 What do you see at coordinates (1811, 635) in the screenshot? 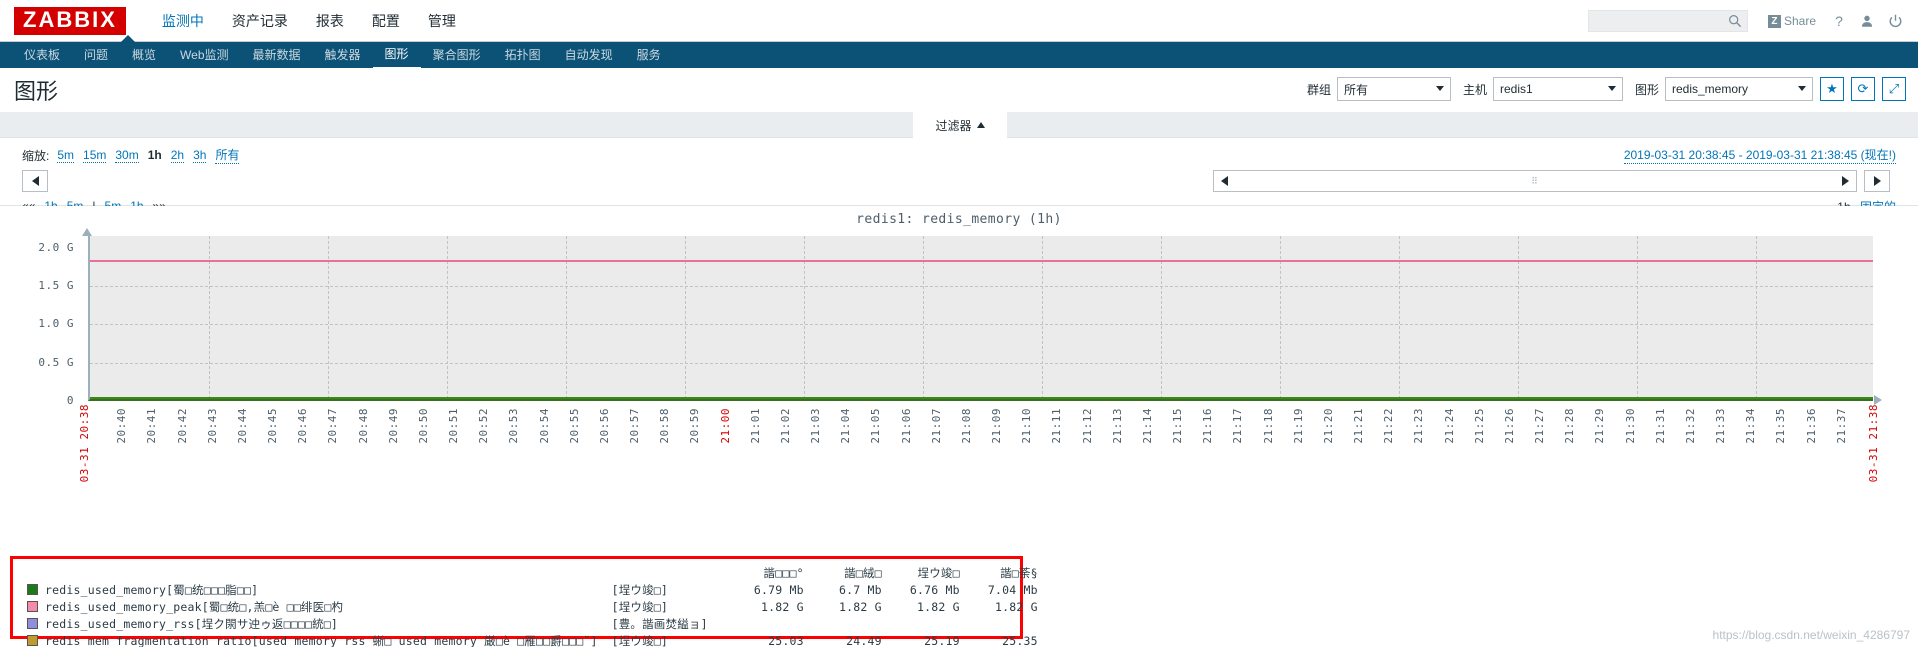
I see `watermark: https://blog.csdn.net/weixin_4286797` at bounding box center [1811, 635].